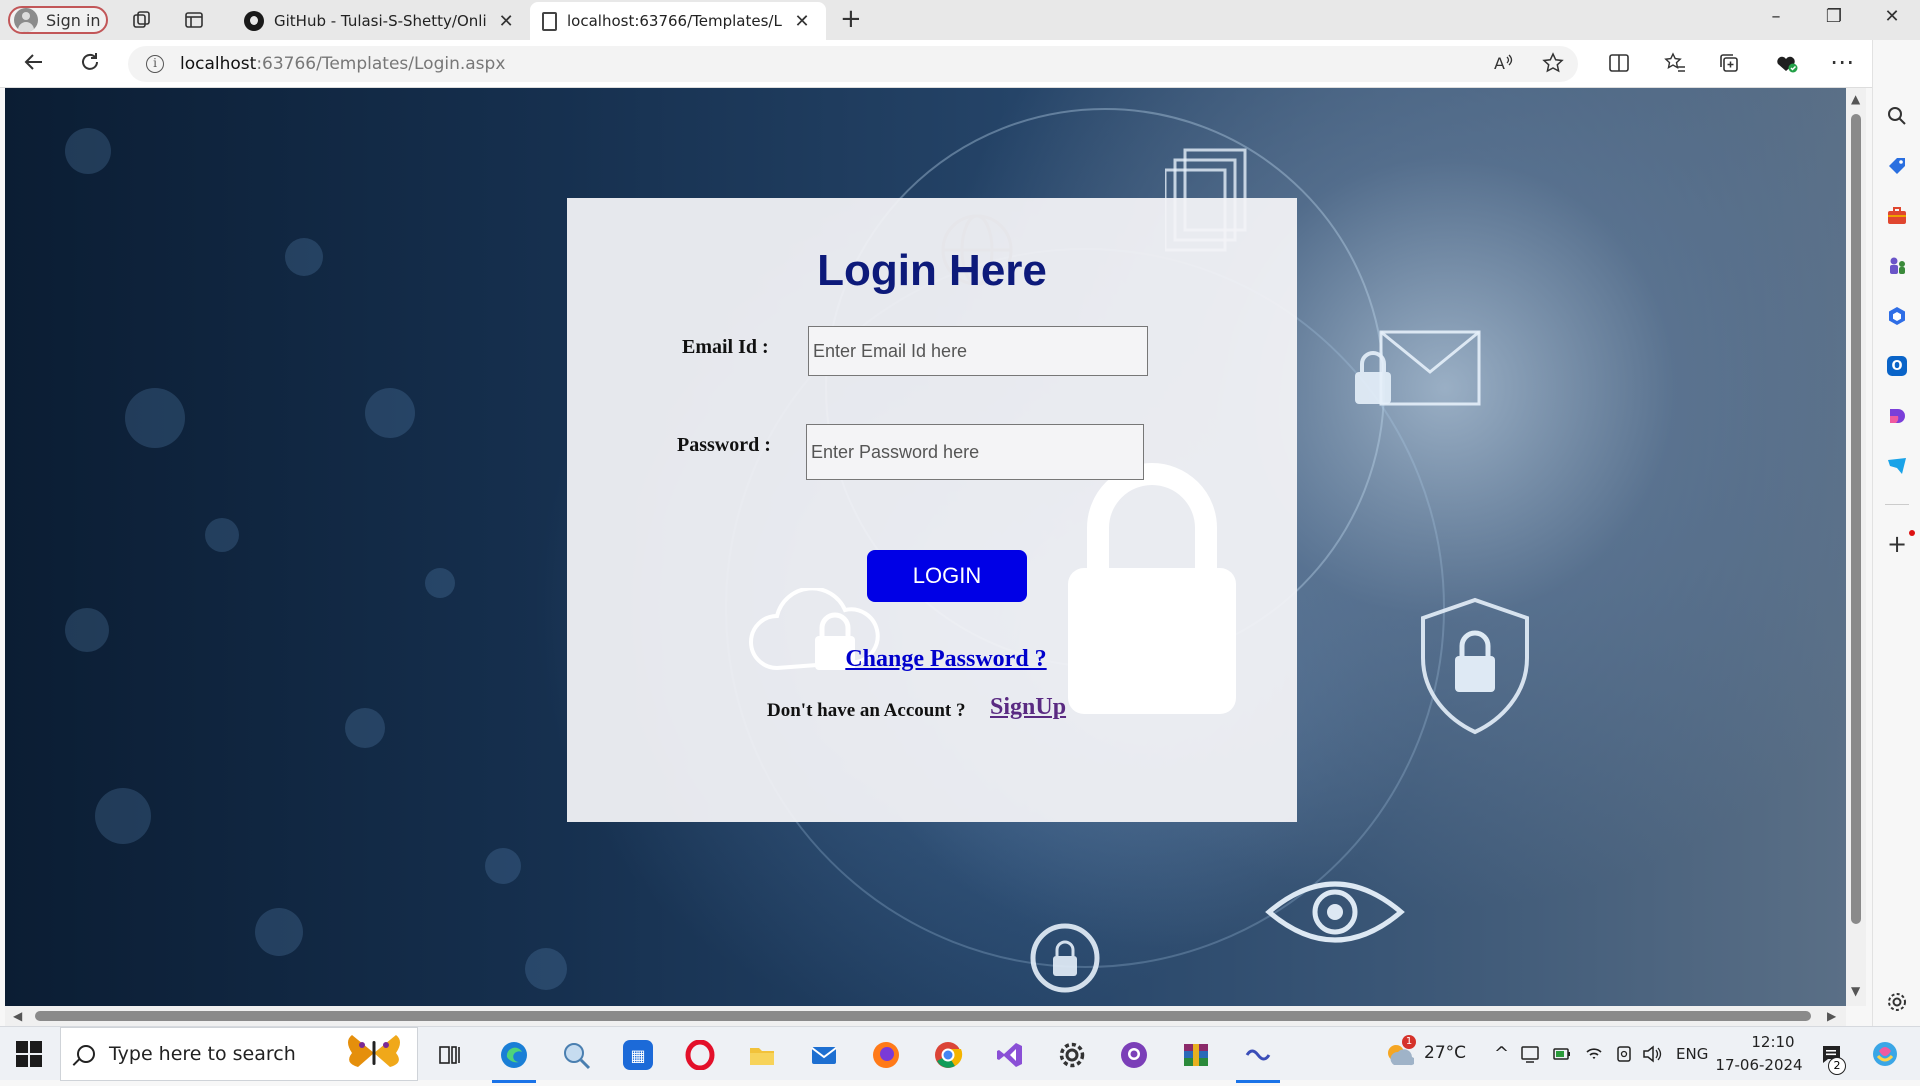 Image resolution: width=1920 pixels, height=1086 pixels. What do you see at coordinates (26, 20) in the screenshot?
I see `profile-avatar-icon` at bounding box center [26, 20].